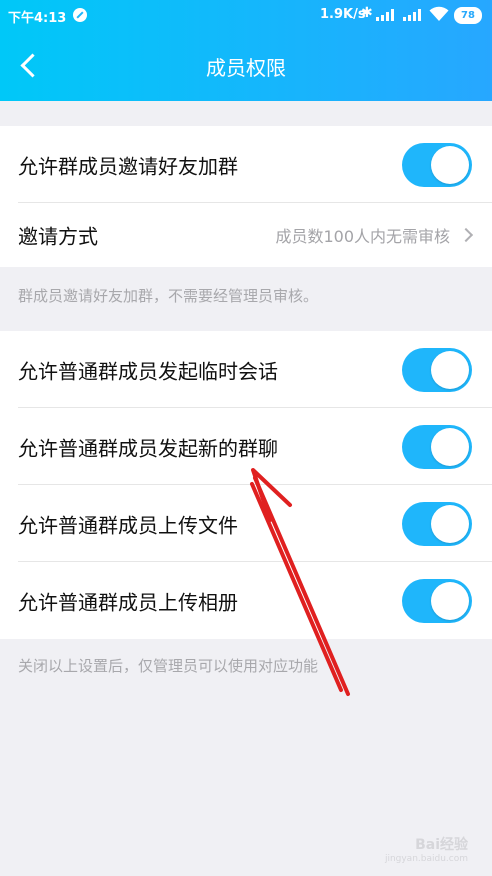  What do you see at coordinates (58, 236) in the screenshot?
I see `invite-method-label: 邀请方式` at bounding box center [58, 236].